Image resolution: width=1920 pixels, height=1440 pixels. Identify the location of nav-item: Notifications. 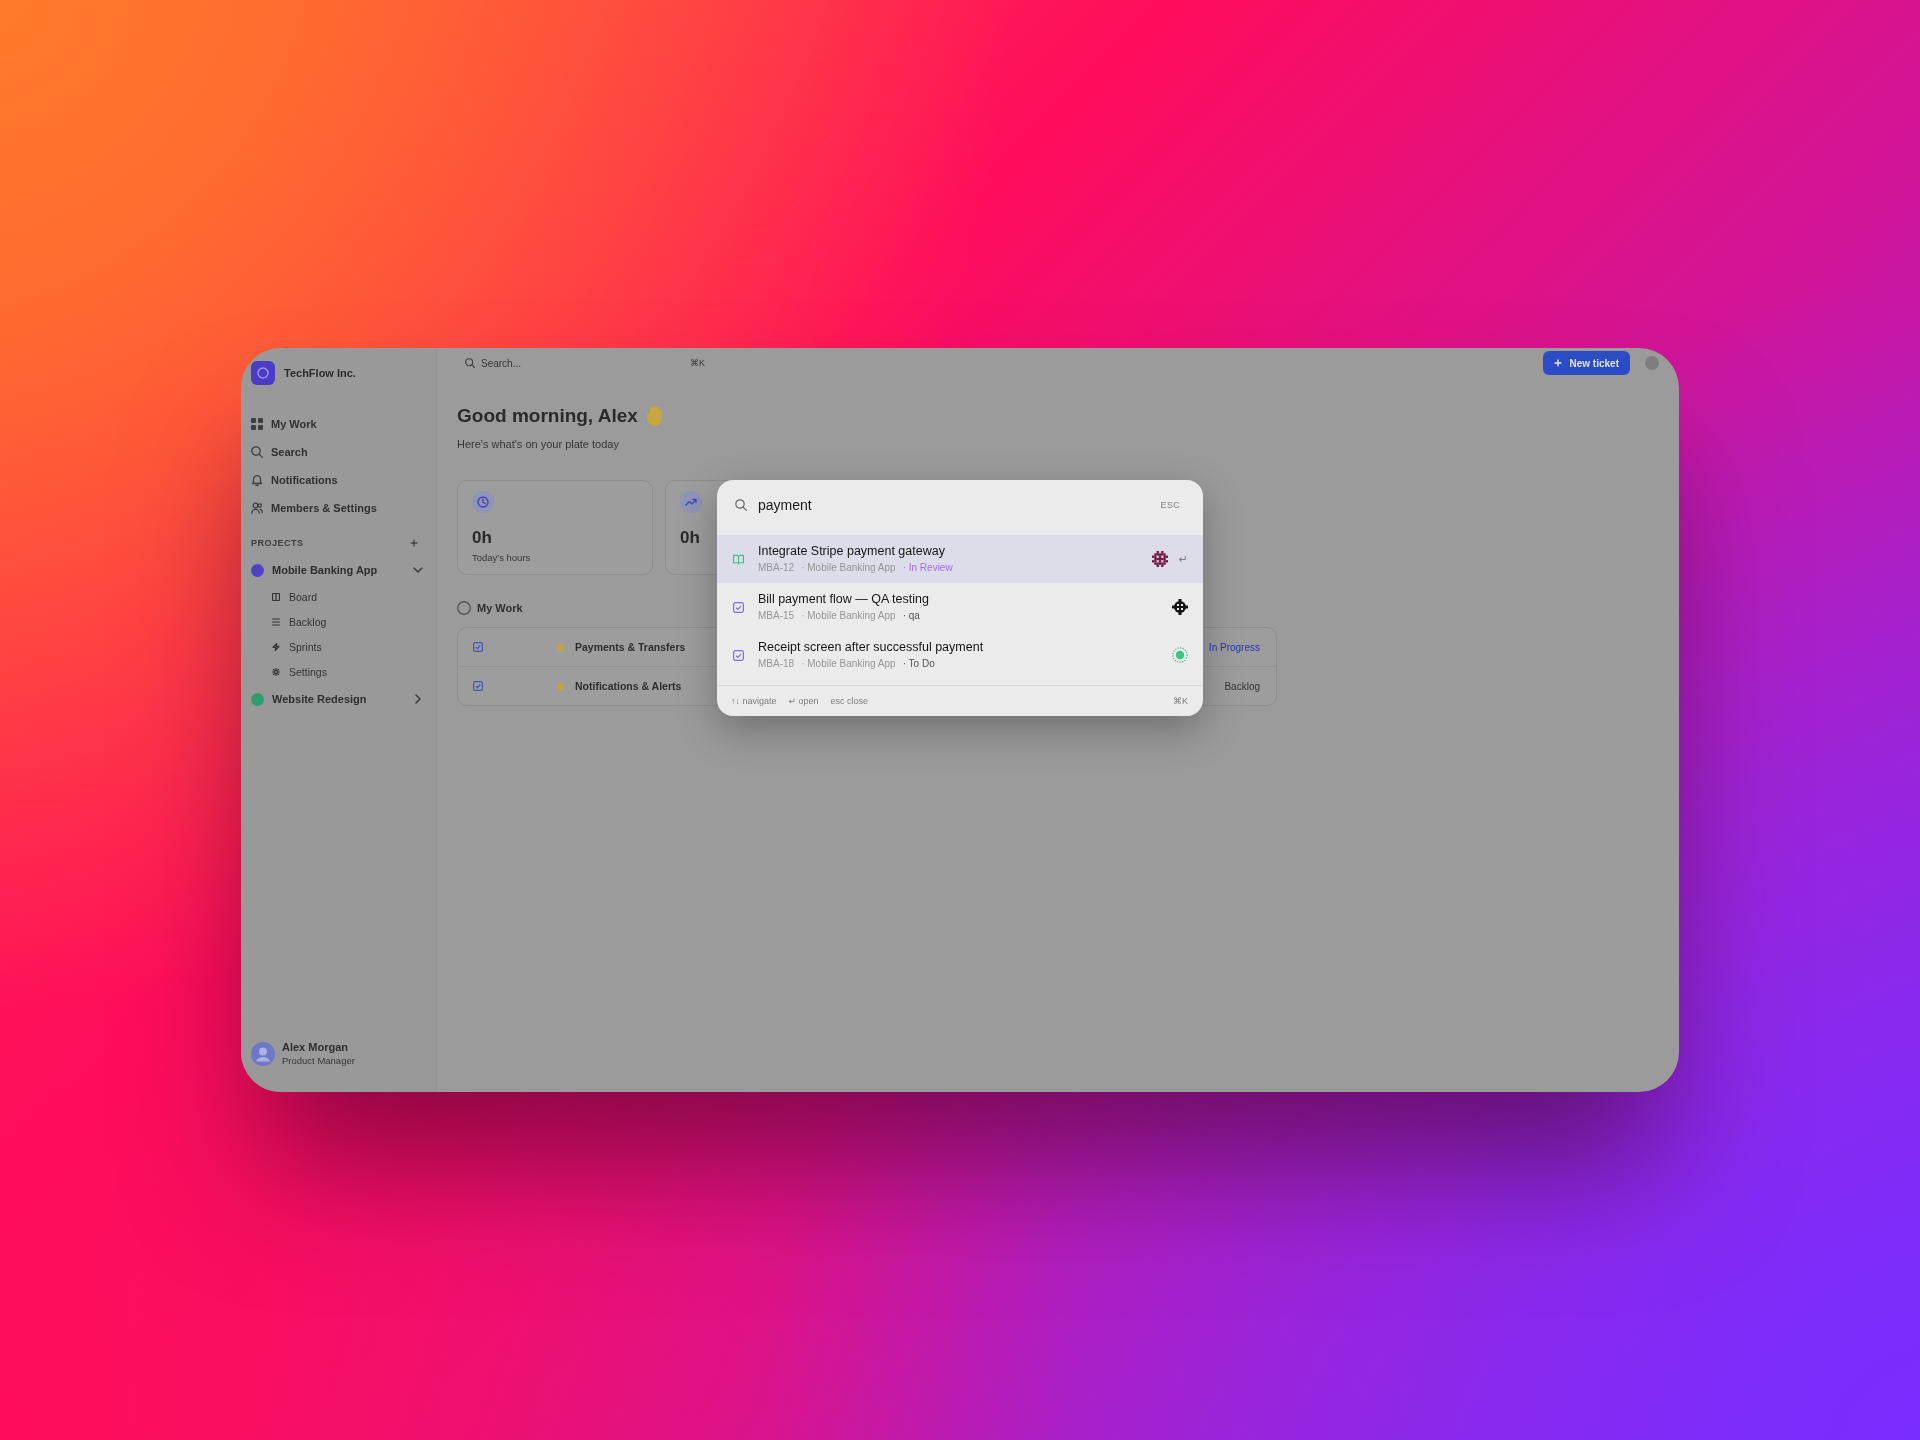
(338, 480).